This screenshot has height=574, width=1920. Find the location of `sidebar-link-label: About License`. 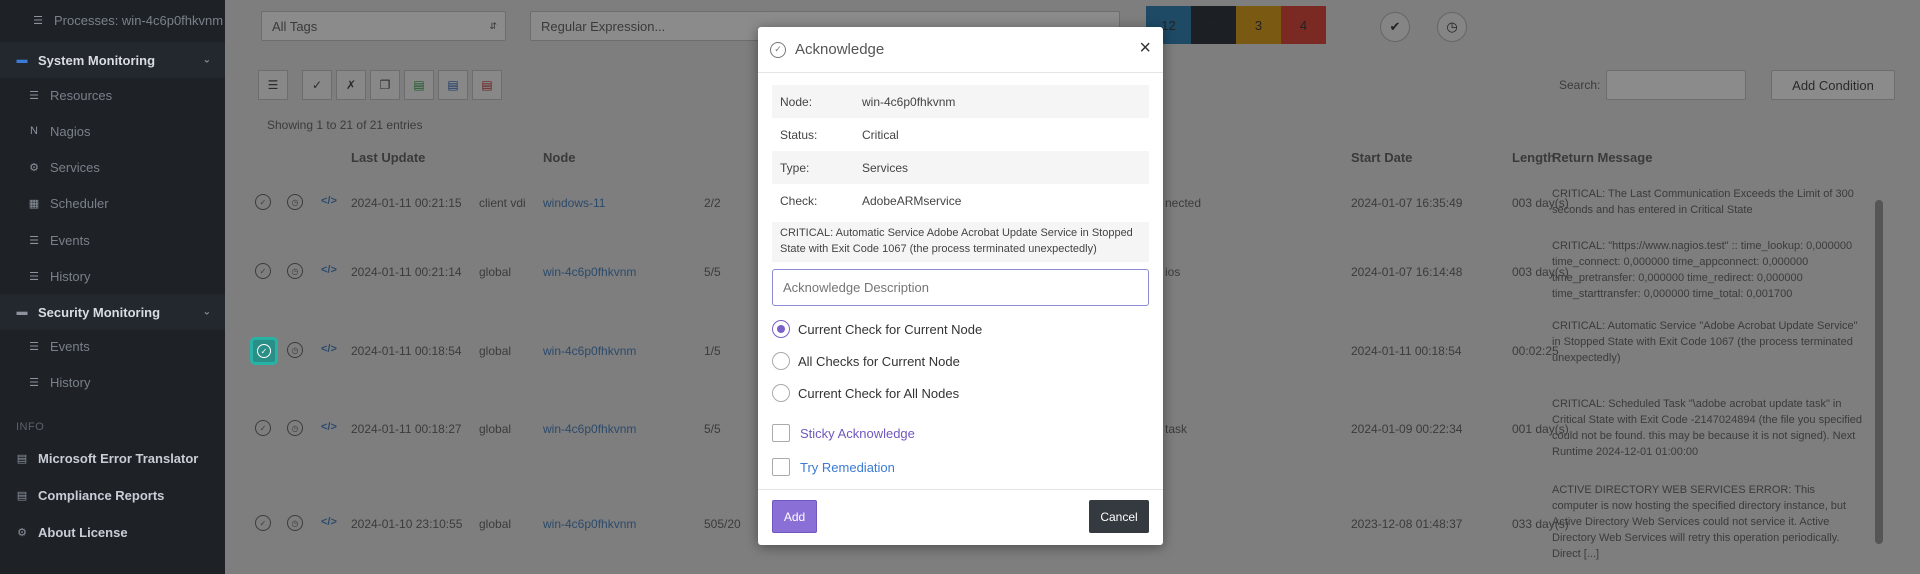

sidebar-link-label: About License is located at coordinates (83, 532).